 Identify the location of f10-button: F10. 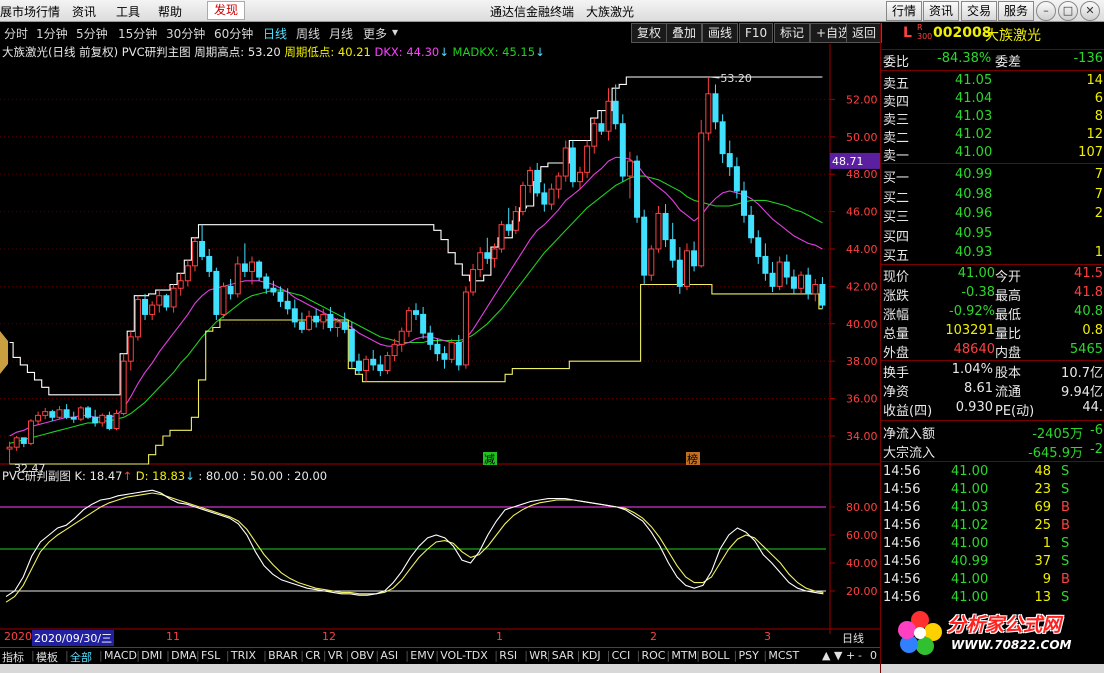
(756, 33).